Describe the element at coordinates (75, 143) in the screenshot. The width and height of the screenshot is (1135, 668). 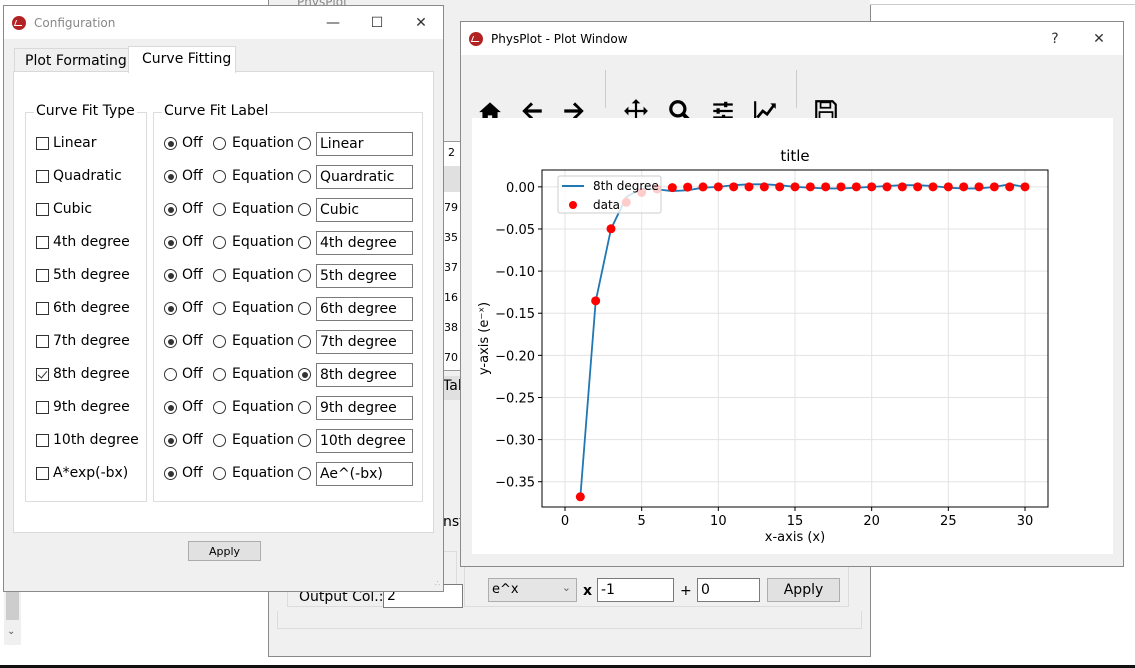
I see `fit-type-label: Linear` at that location.